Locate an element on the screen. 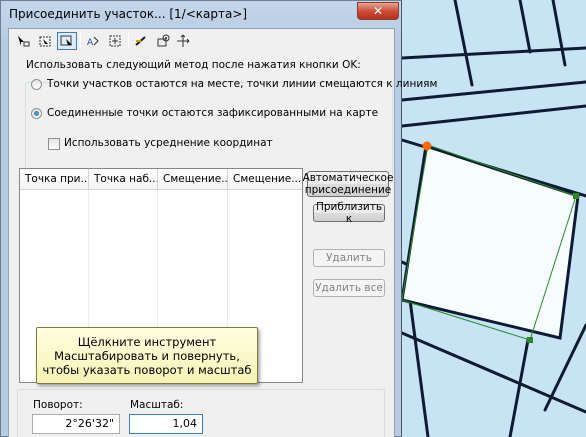 This screenshot has width=586, height=437. selected-point-marker is located at coordinates (427, 146).